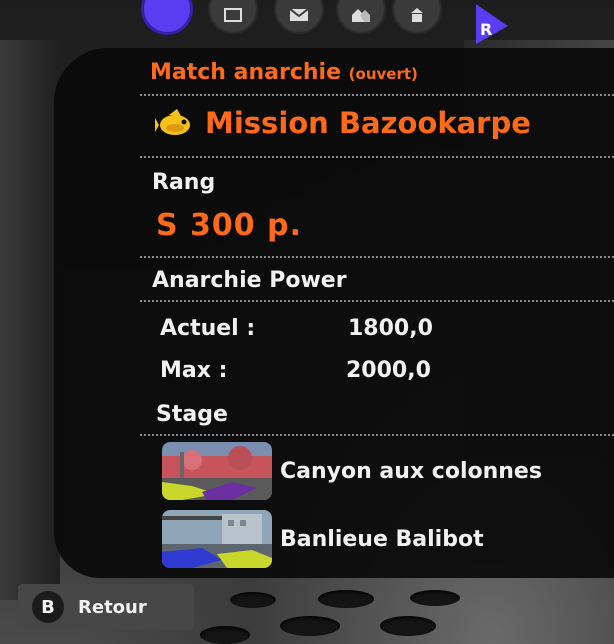  What do you see at coordinates (382, 539) in the screenshot?
I see `stage-name: Banlieue Balibot` at bounding box center [382, 539].